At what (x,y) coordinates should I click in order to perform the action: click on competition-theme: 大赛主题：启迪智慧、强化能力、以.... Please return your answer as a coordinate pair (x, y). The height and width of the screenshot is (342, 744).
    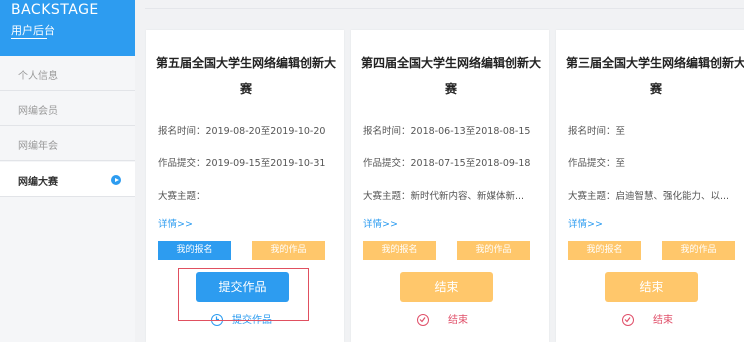
    Looking at the image, I should click on (649, 196).